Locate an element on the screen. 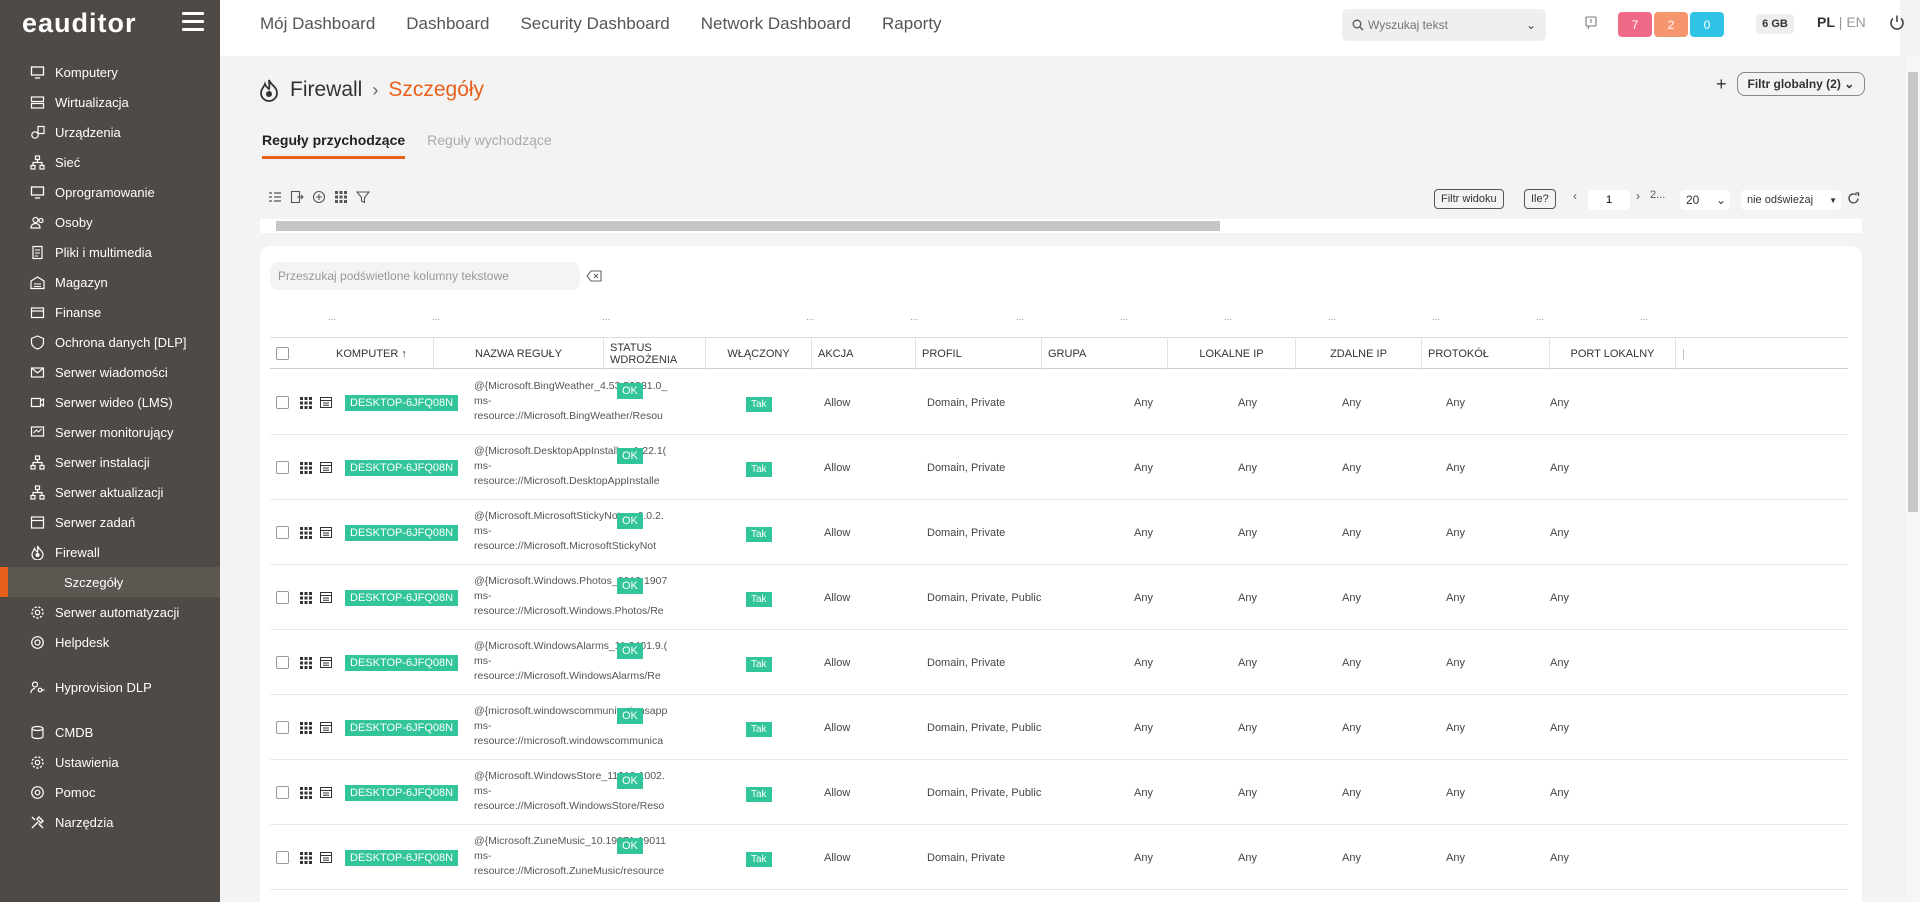  page-number-input is located at coordinates (1609, 200).